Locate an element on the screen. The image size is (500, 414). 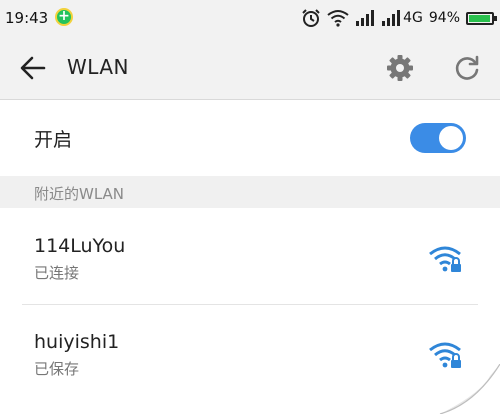
nearby-wlan-header: 附近的WLAN is located at coordinates (250, 192).